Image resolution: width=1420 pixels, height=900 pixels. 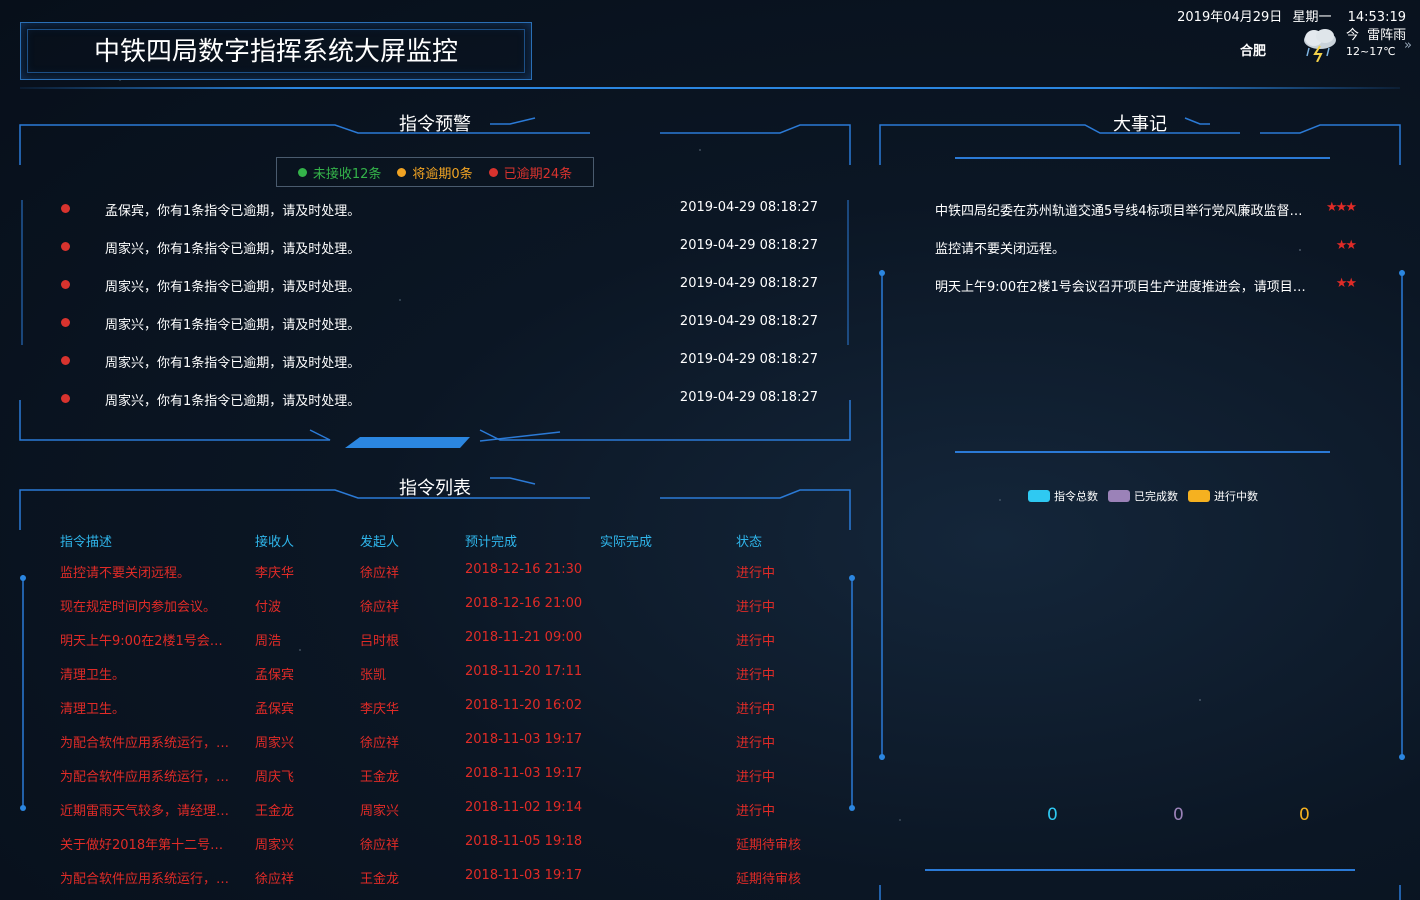 I want to click on header-divider, so click(x=710, y=88).